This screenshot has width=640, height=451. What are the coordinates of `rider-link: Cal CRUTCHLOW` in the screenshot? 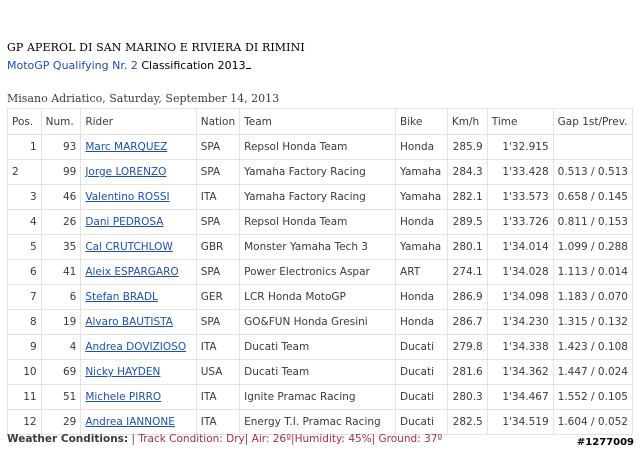 It's located at (128, 247).